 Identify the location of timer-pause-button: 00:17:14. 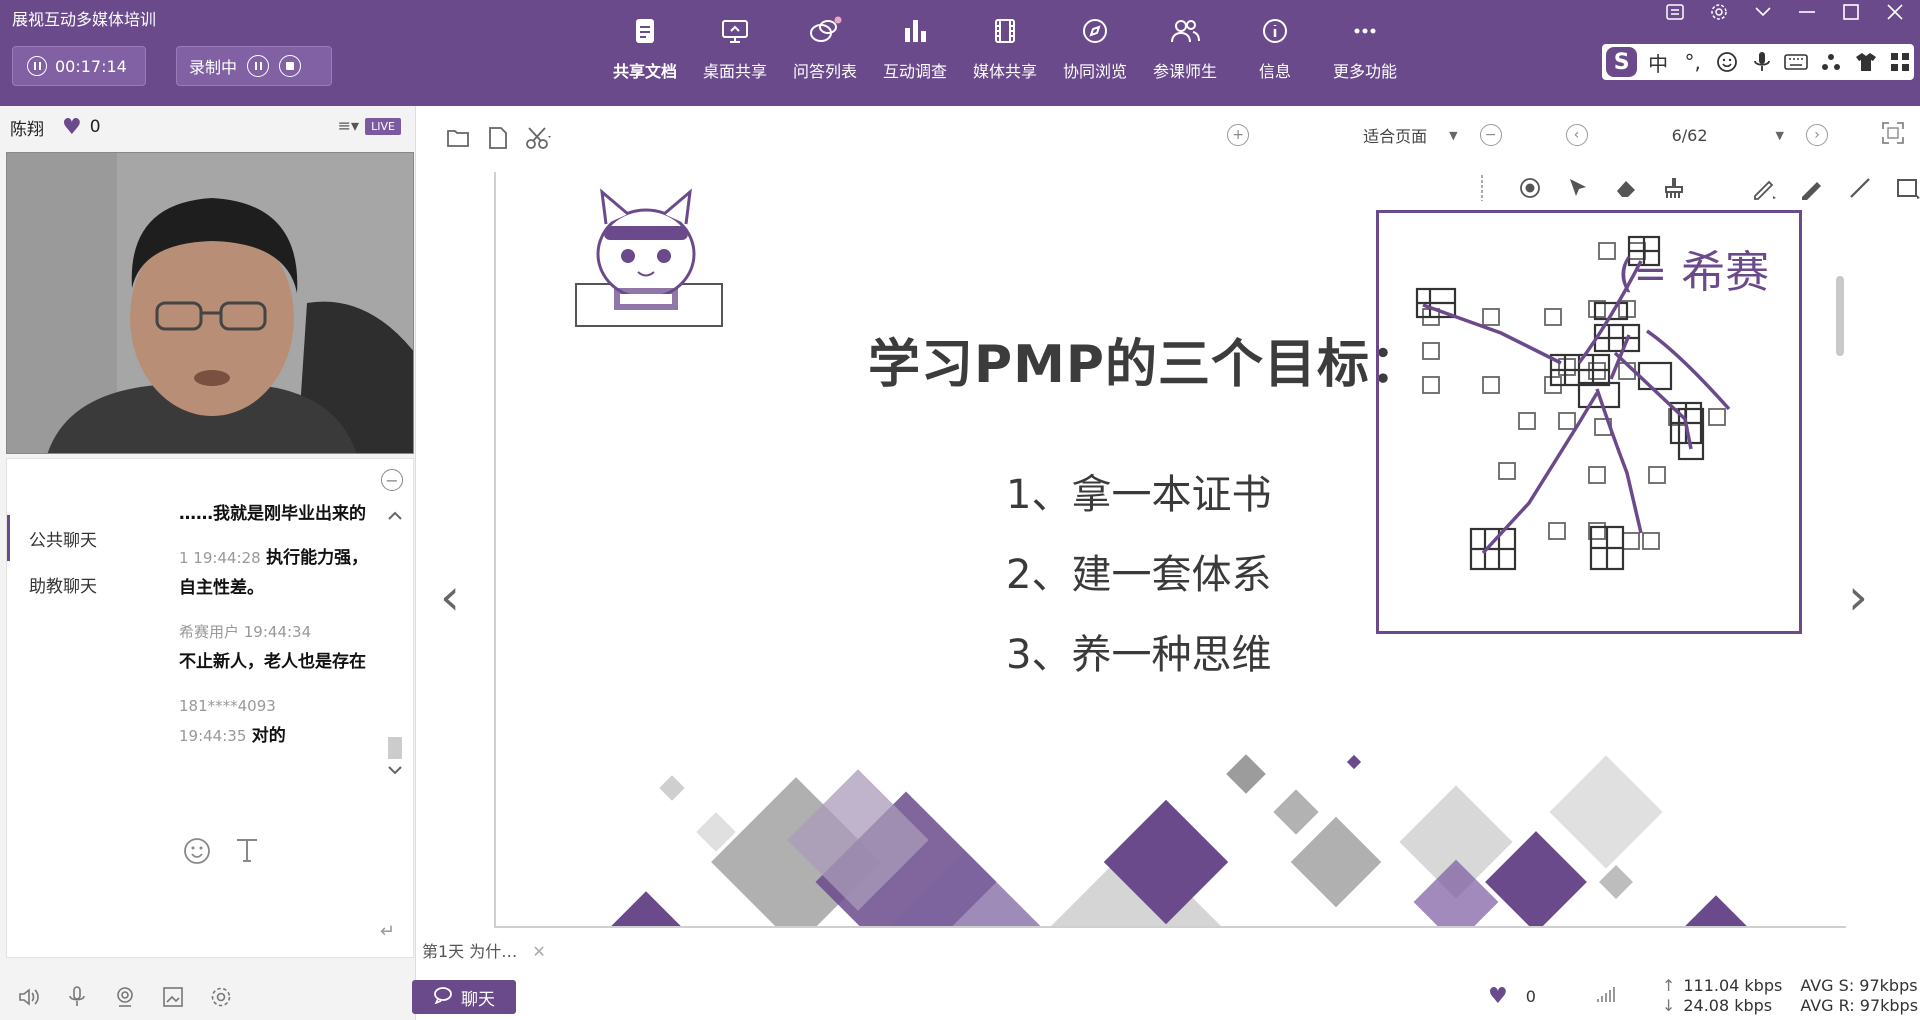
(79, 66).